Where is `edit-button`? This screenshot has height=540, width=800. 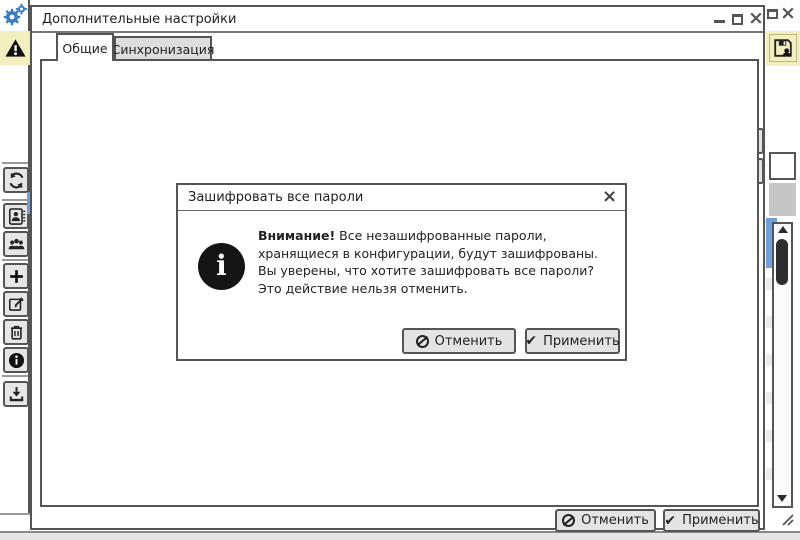 edit-button is located at coordinates (16, 304).